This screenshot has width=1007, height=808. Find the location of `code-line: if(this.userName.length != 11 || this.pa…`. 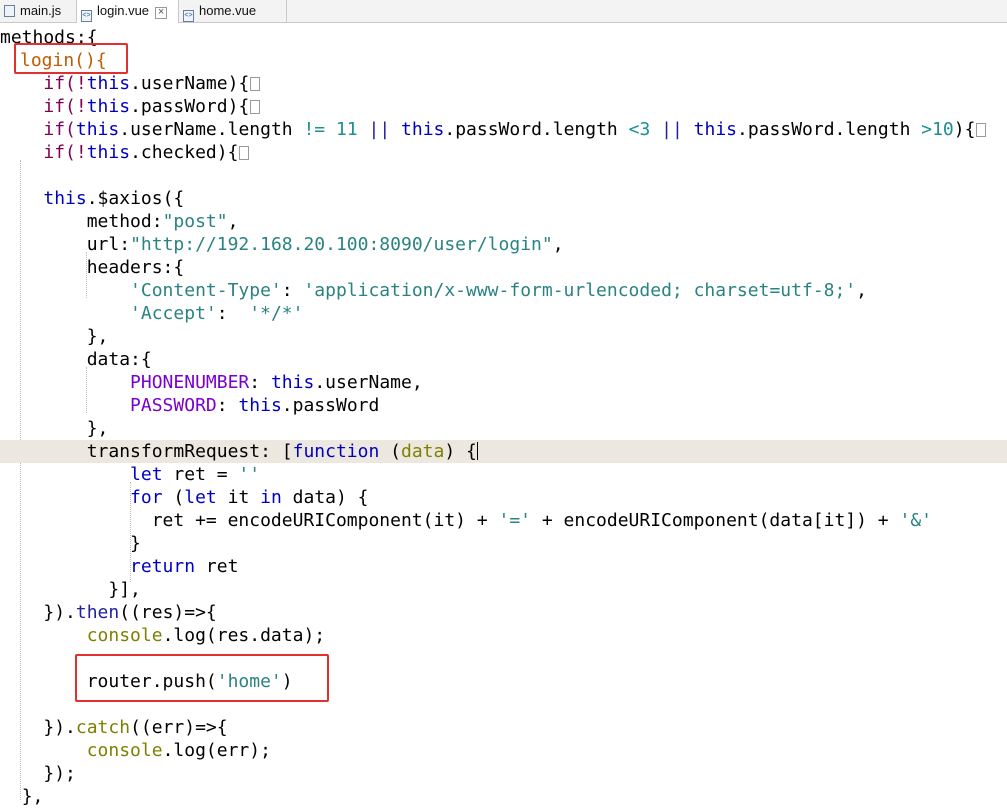

code-line: if(this.userName.length != 11 || this.pa… is located at coordinates (503, 129).